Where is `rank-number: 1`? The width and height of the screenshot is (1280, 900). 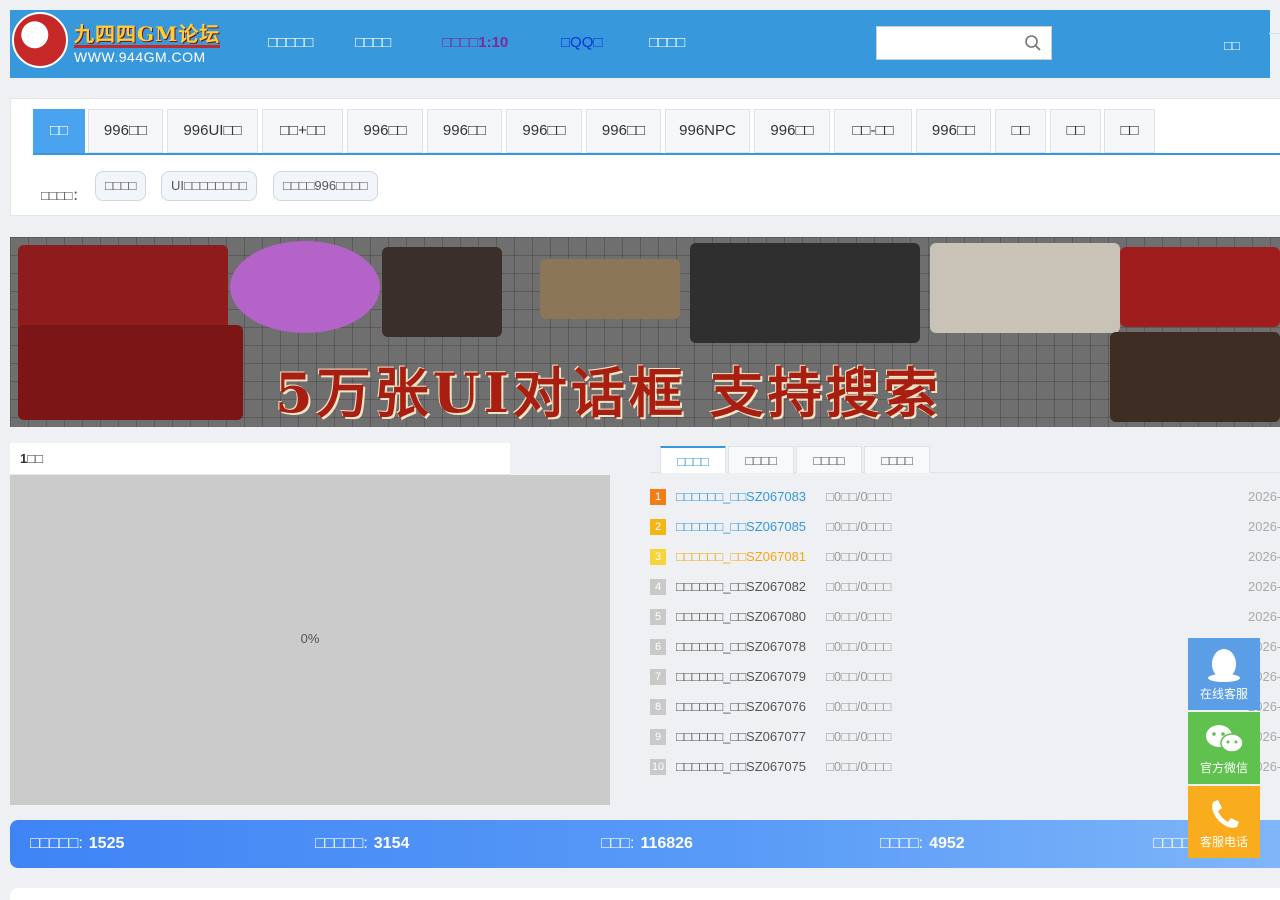 rank-number: 1 is located at coordinates (658, 497).